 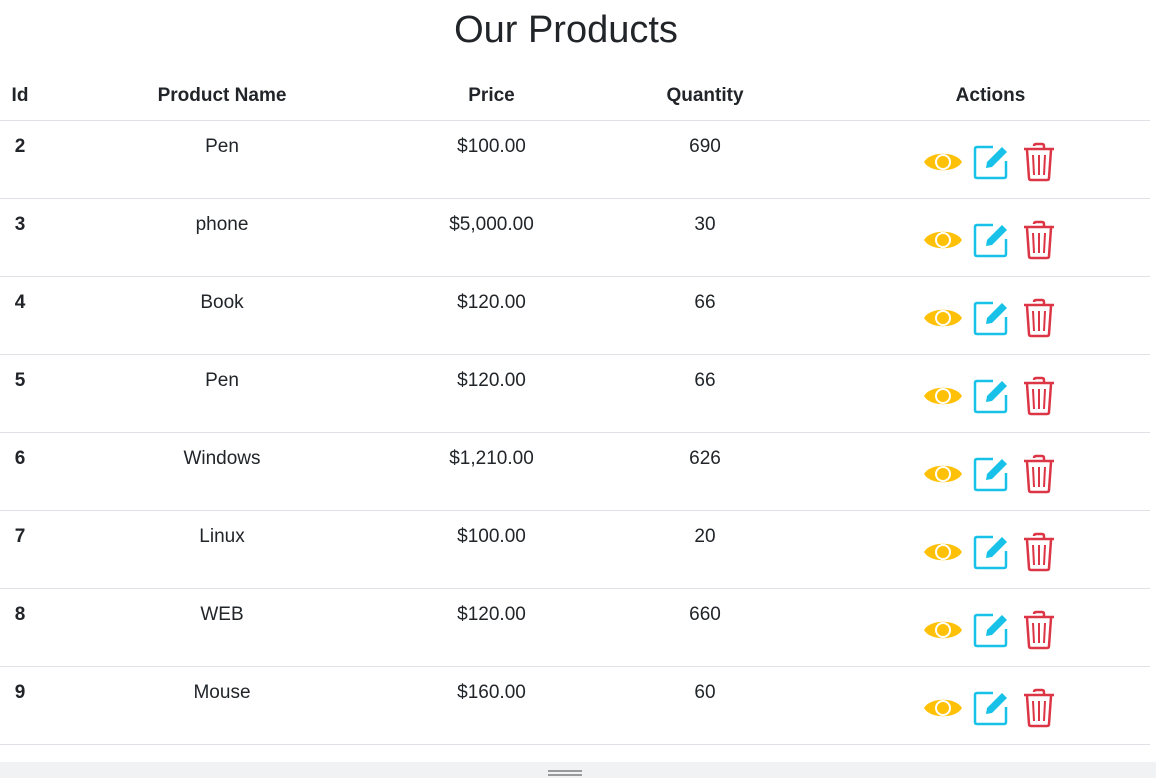 I want to click on page-title: Our Products, so click(x=566, y=30).